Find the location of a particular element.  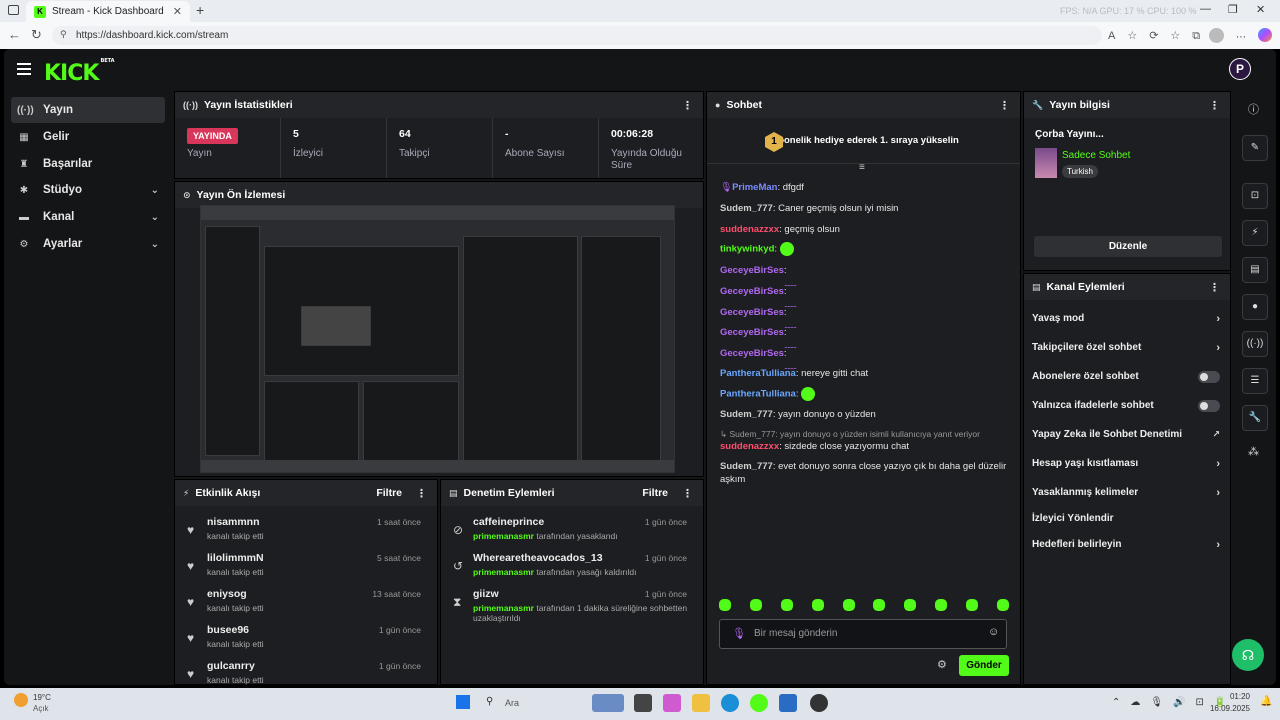

broadcast-icon: ((·)) is located at coordinates (1255, 344).